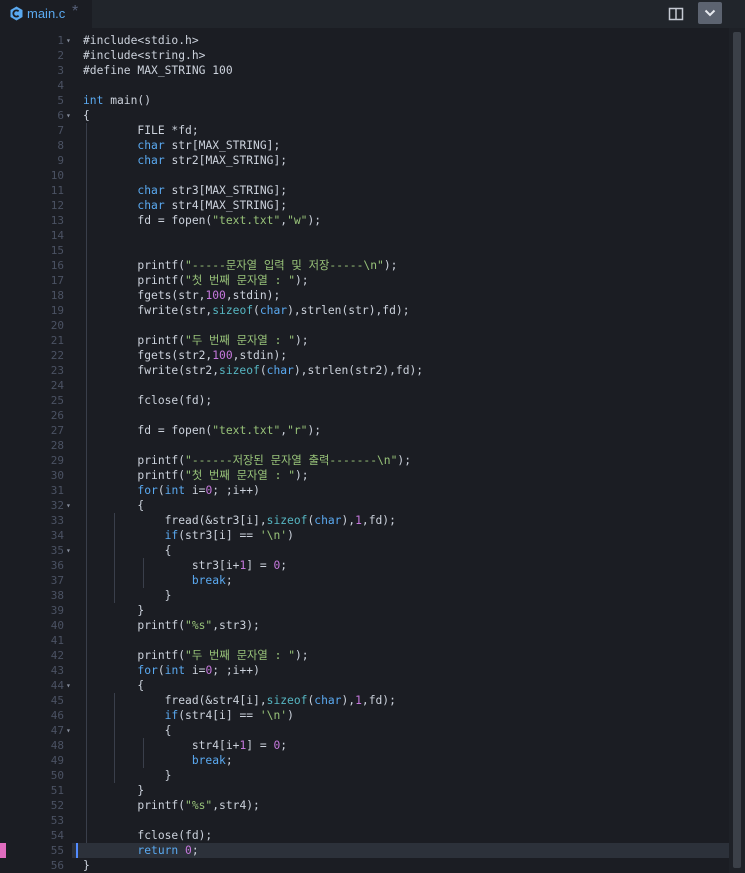 The height and width of the screenshot is (873, 745). What do you see at coordinates (57, 385) in the screenshot?
I see `line-number: 24` at bounding box center [57, 385].